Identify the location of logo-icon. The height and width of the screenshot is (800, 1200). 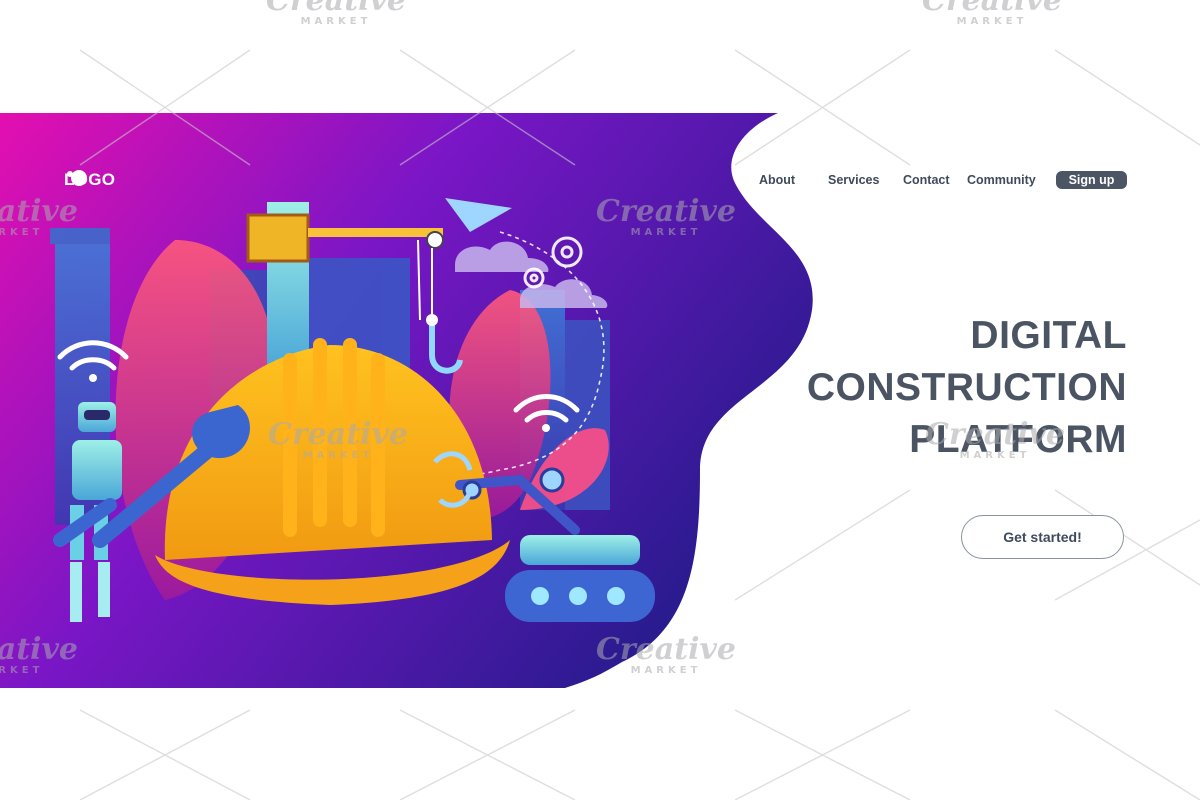
(77, 178).